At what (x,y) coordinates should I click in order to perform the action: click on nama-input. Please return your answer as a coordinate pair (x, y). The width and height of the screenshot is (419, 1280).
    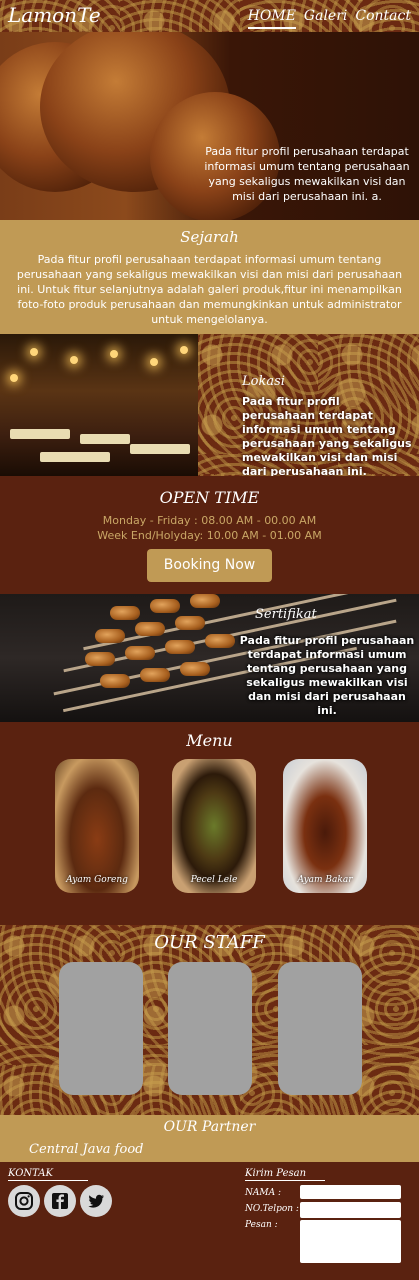
    Looking at the image, I should click on (350, 1192).